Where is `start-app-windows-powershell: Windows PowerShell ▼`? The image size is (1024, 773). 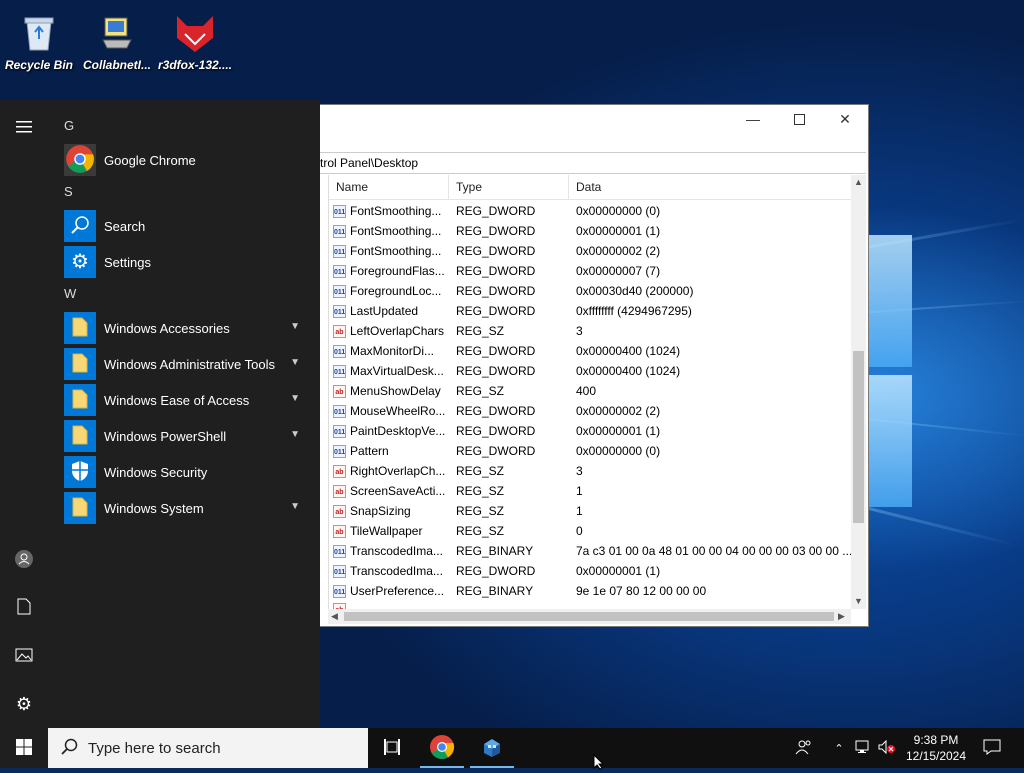
start-app-windows-powershell: Windows PowerShell ▼ is located at coordinates (187, 436).